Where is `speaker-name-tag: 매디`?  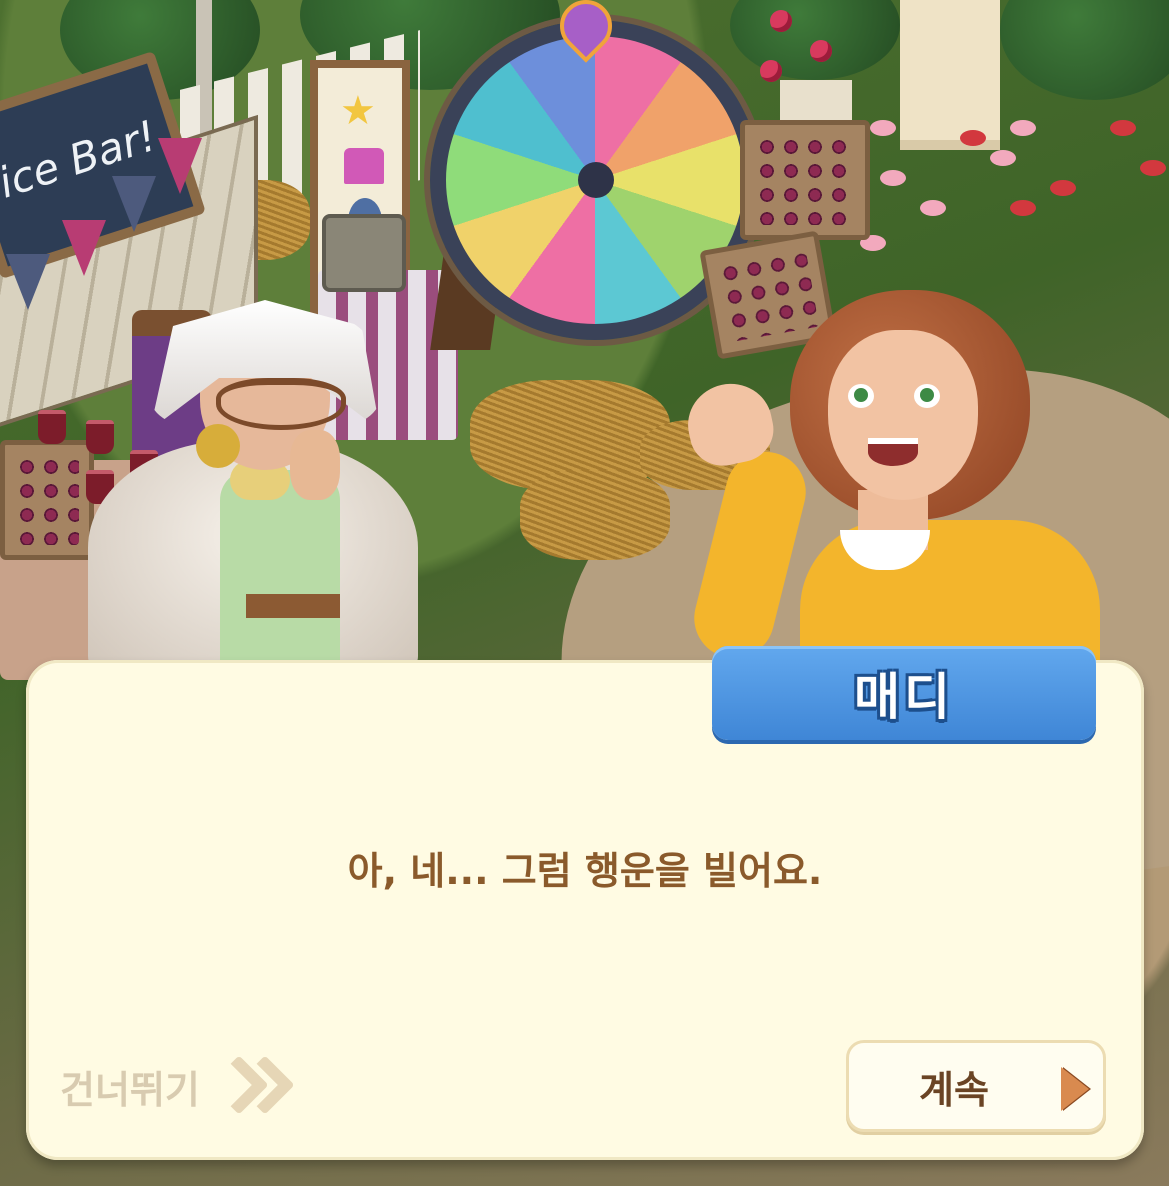
speaker-name-tag: 매디 is located at coordinates (904, 693).